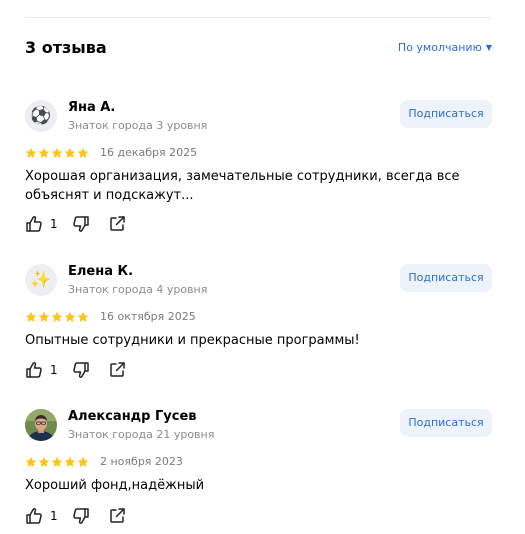  I want to click on avatar, so click(41, 425).